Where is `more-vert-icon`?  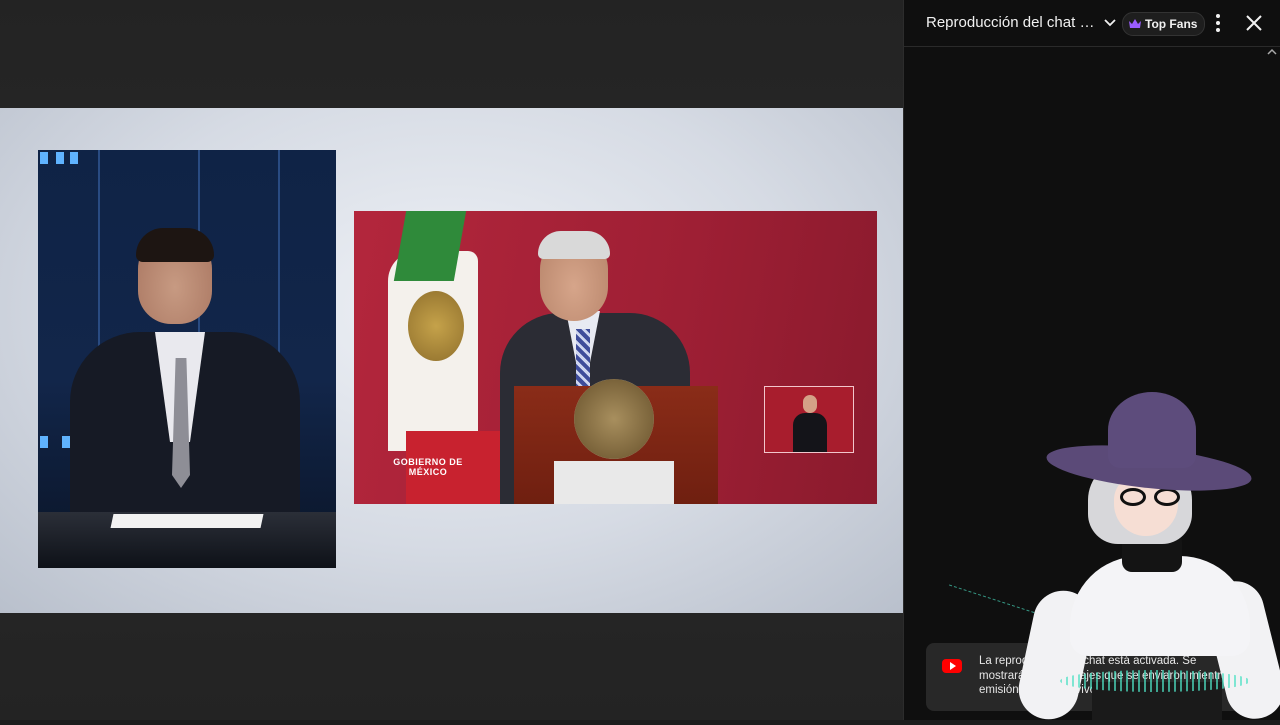
more-vert-icon is located at coordinates (1218, 23).